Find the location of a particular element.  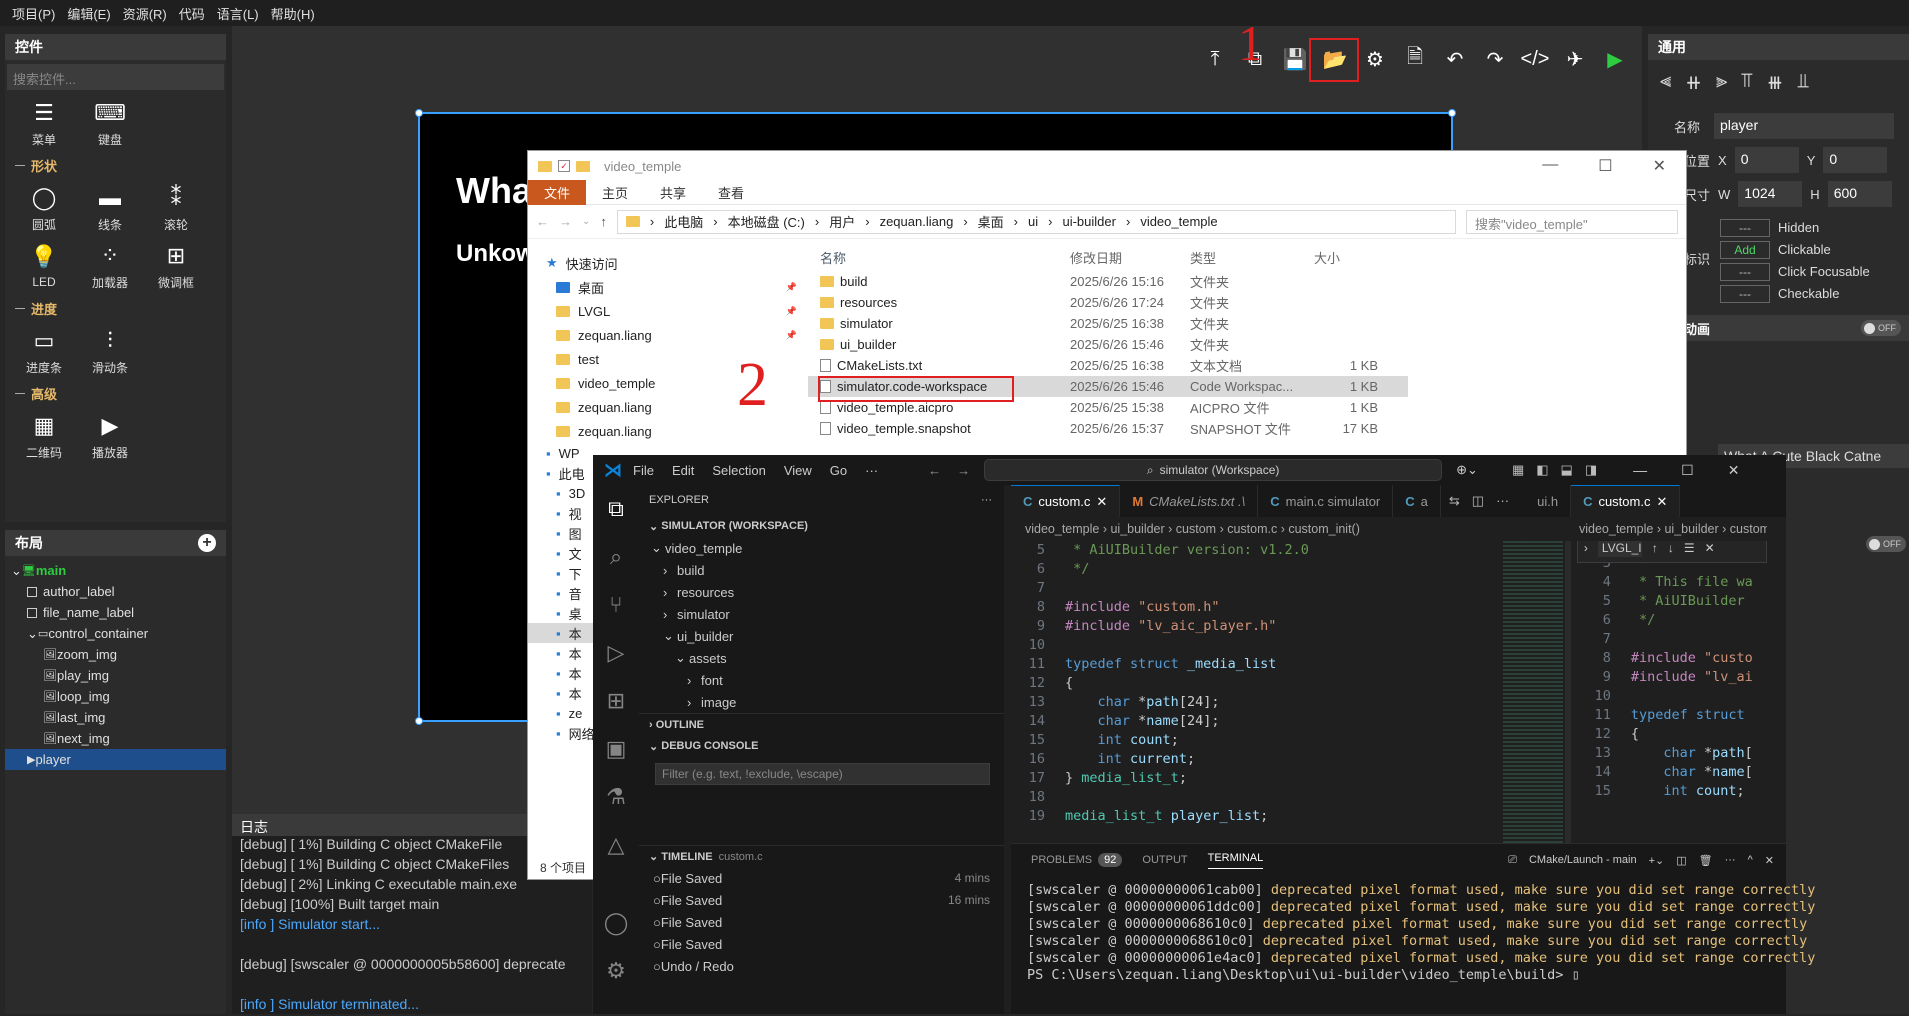

down-icon: ⌄ is located at coordinates (586, 221).